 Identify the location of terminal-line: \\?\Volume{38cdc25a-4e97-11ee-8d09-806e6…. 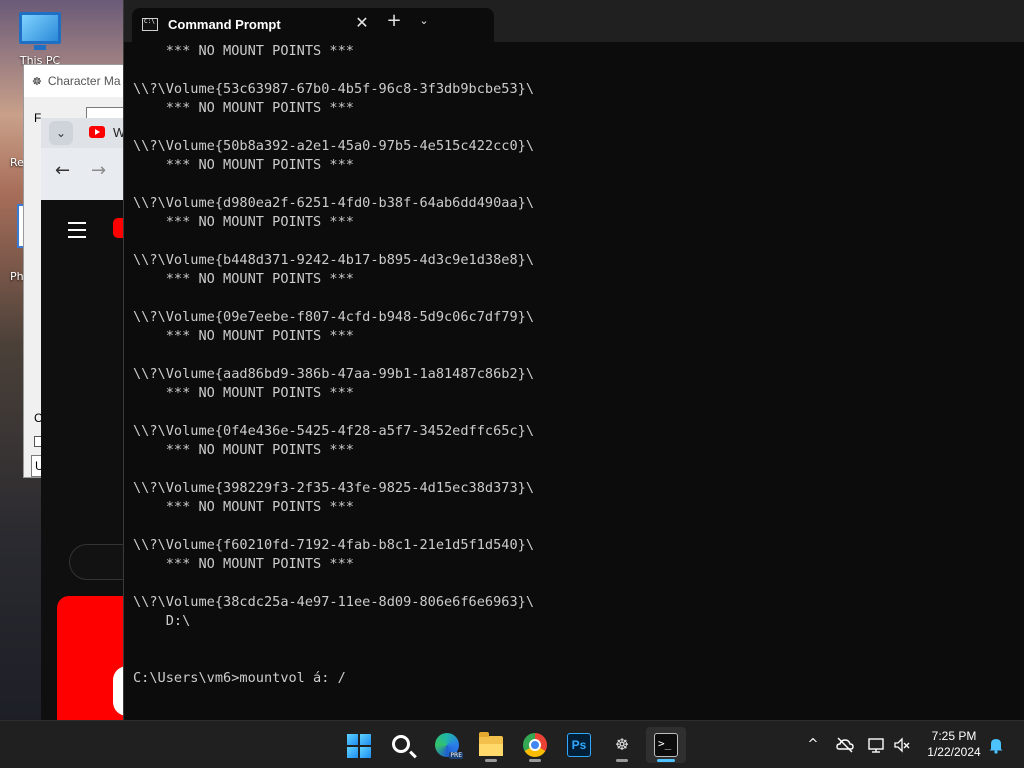
(334, 602).